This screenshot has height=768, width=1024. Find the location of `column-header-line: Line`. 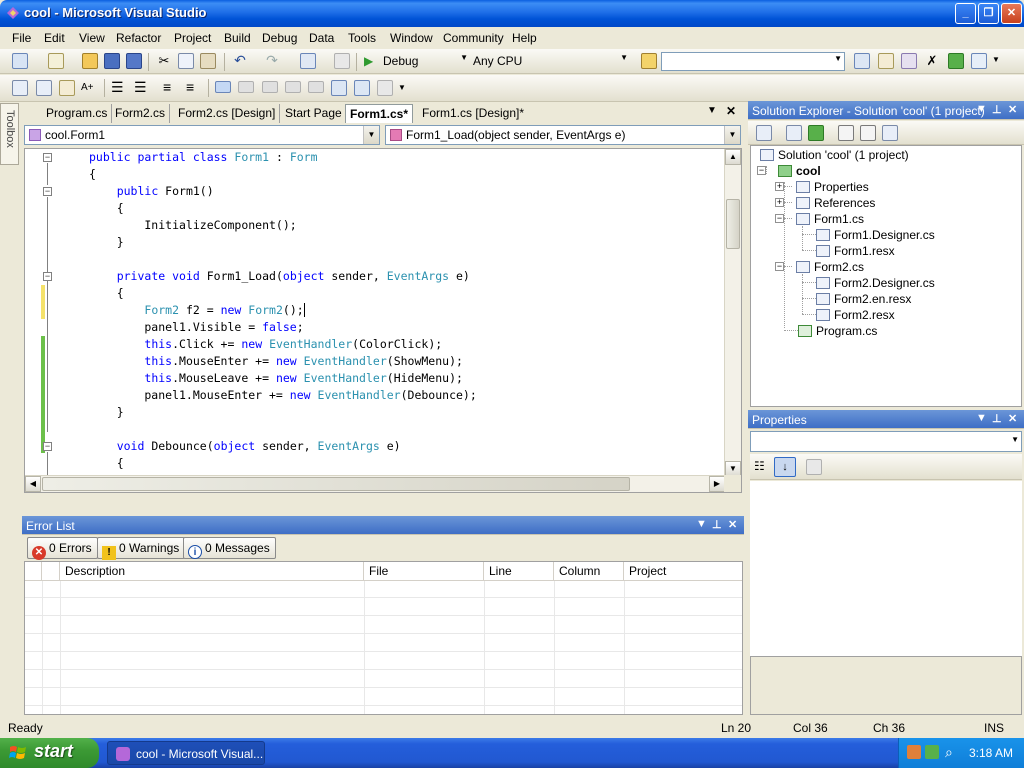

column-header-line: Line is located at coordinates (519, 571).